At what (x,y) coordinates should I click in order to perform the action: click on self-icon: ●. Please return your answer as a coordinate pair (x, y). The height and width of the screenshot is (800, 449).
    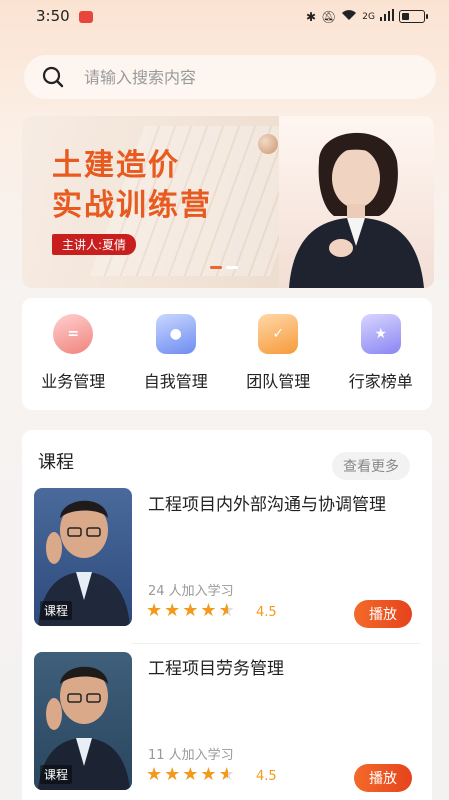
    Looking at the image, I should click on (175, 334).